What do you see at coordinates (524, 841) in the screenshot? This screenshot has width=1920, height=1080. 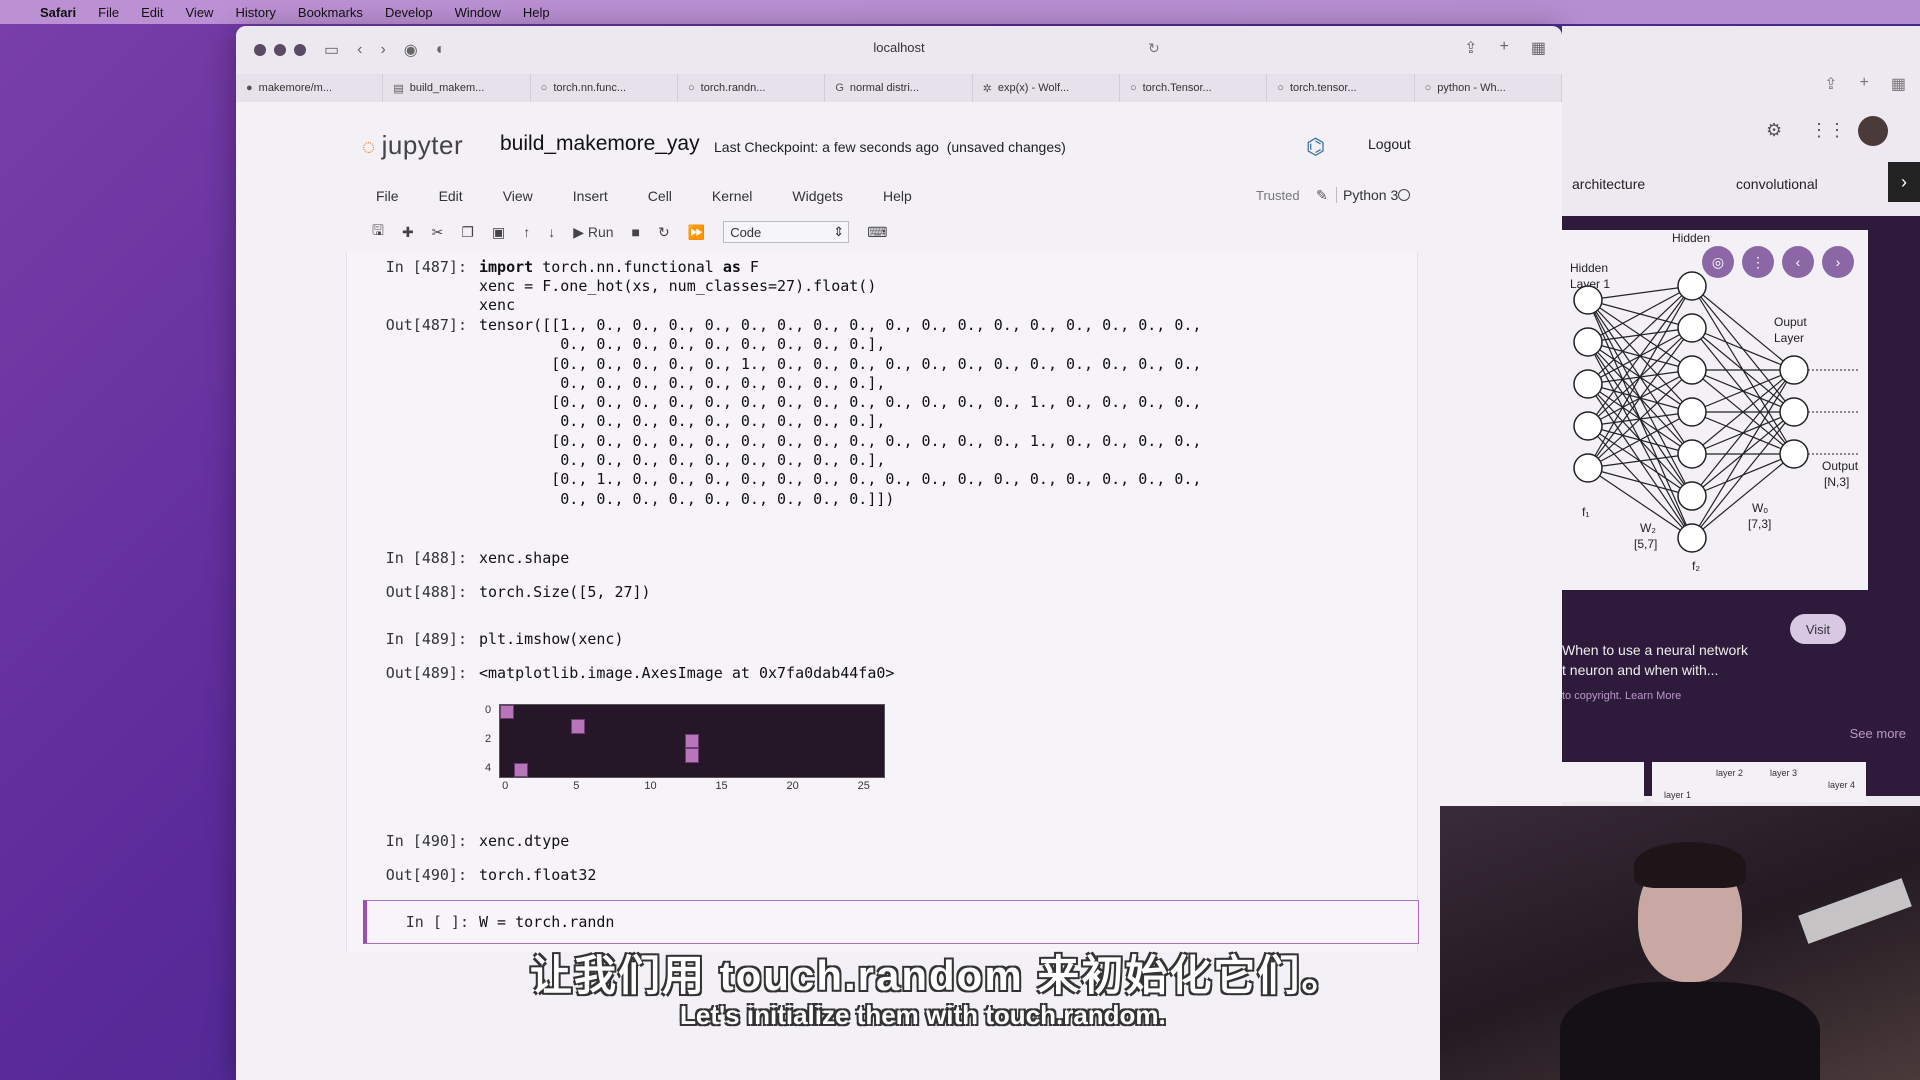 I see `cell-code: xenc.dtype` at bounding box center [524, 841].